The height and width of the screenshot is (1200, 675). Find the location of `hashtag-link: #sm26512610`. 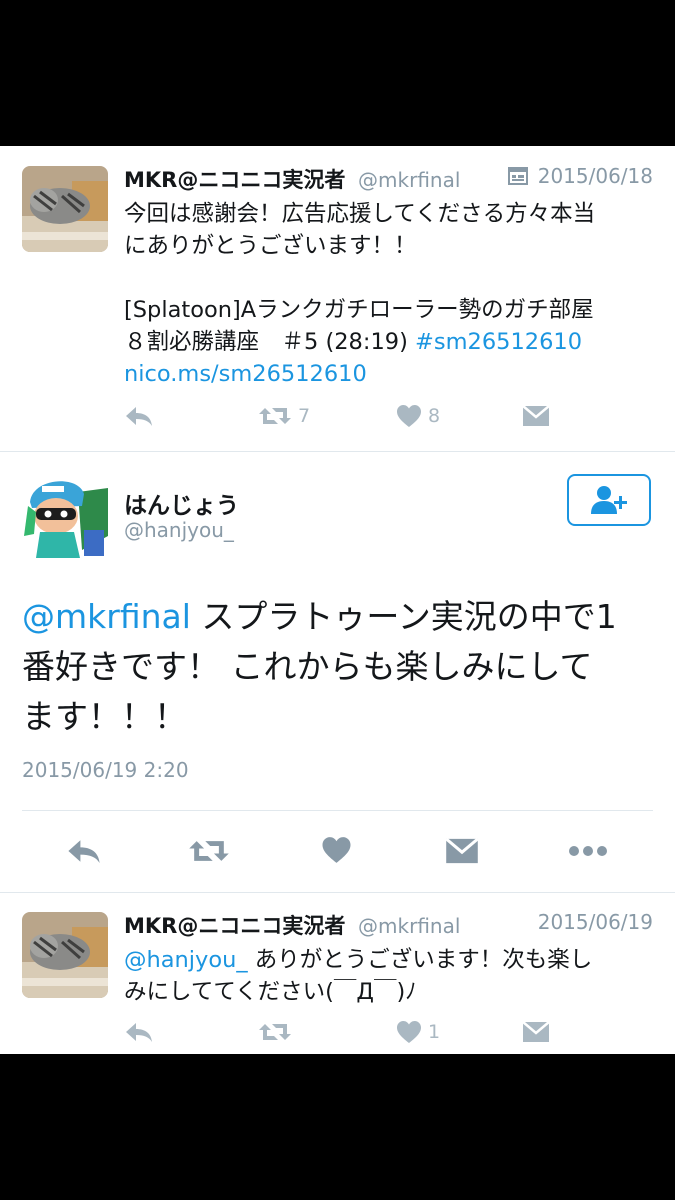

hashtag-link: #sm26512610 is located at coordinates (498, 342).